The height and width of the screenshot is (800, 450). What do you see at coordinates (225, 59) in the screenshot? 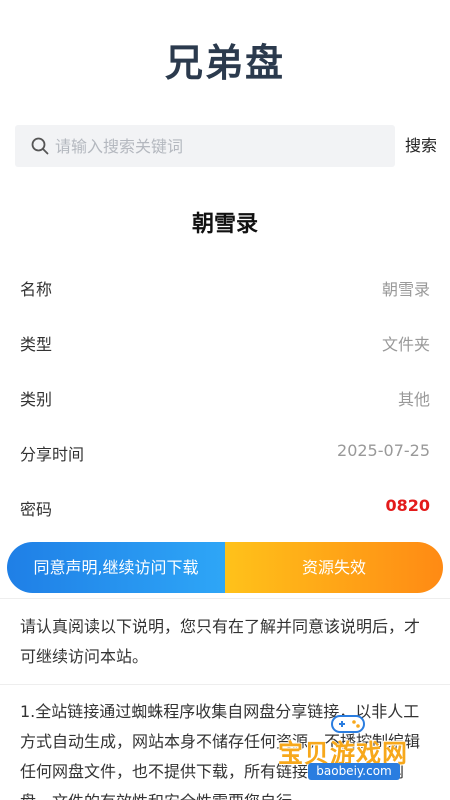
I see `site-logo: 兄弟盘` at bounding box center [225, 59].